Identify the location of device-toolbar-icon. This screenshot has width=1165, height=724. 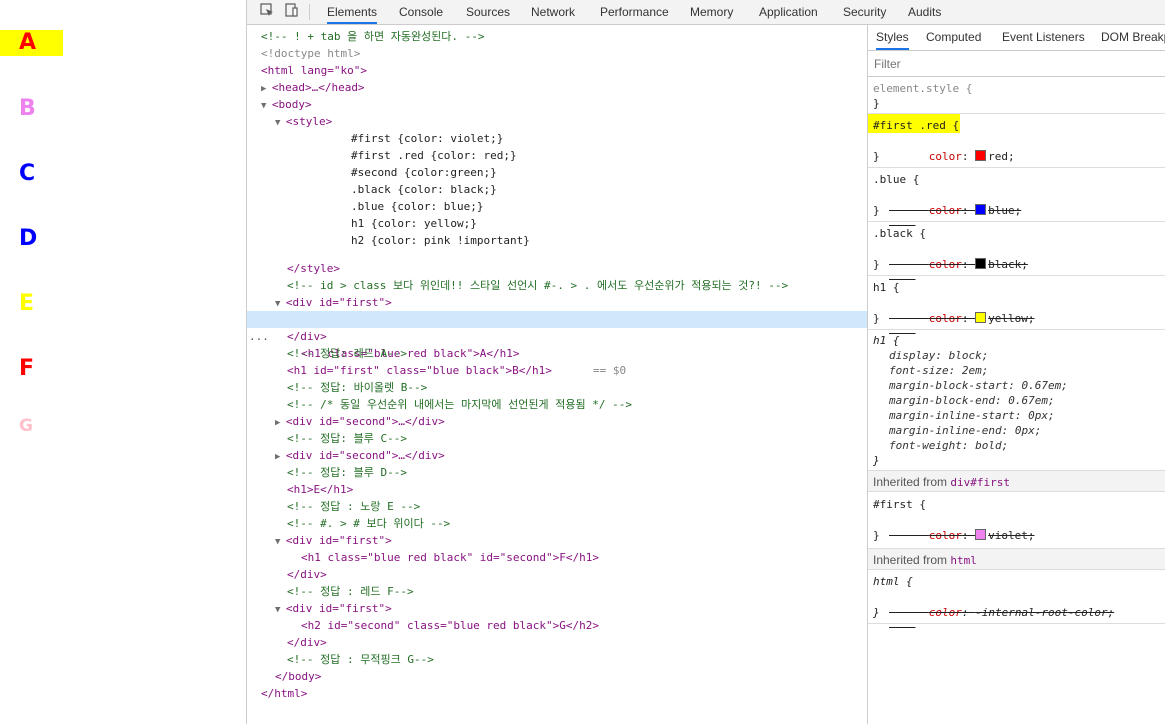
(291, 11).